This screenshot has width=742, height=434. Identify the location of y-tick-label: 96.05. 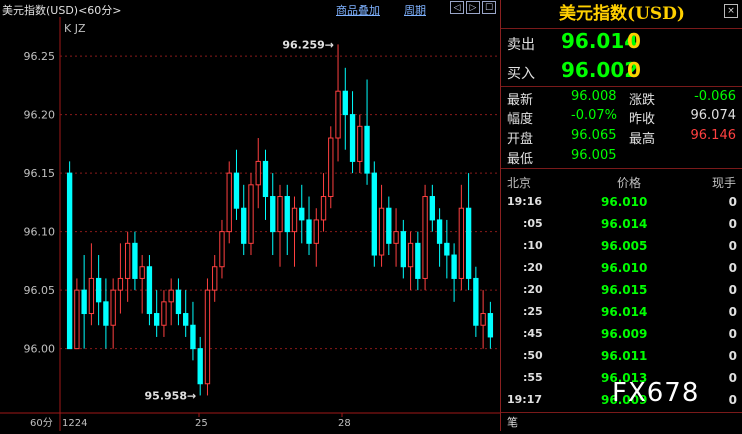
(40, 290).